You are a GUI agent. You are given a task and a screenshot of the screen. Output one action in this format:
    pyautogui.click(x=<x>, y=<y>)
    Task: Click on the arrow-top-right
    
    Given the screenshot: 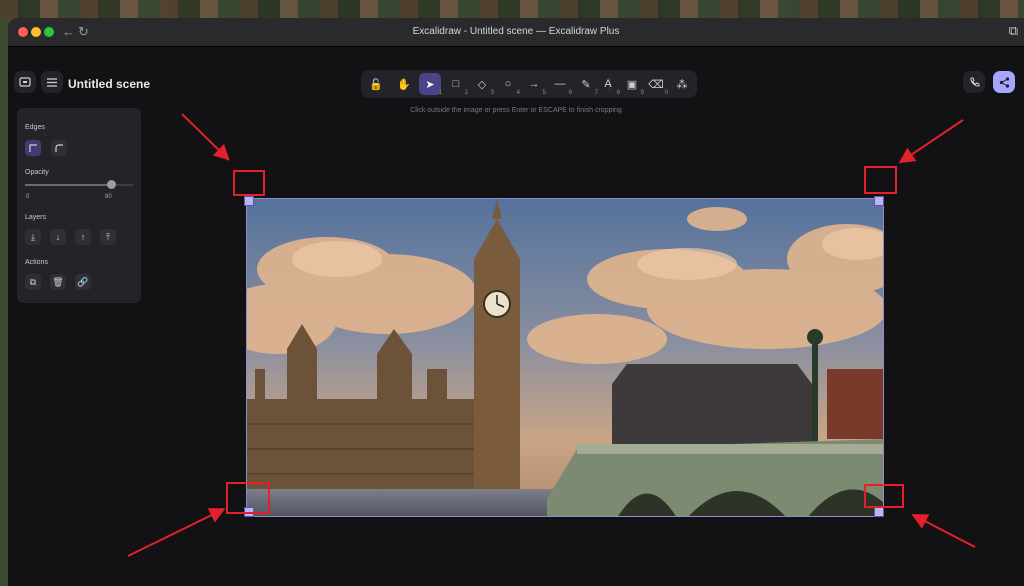 What is the action you would take?
    pyautogui.click(x=931, y=141)
    